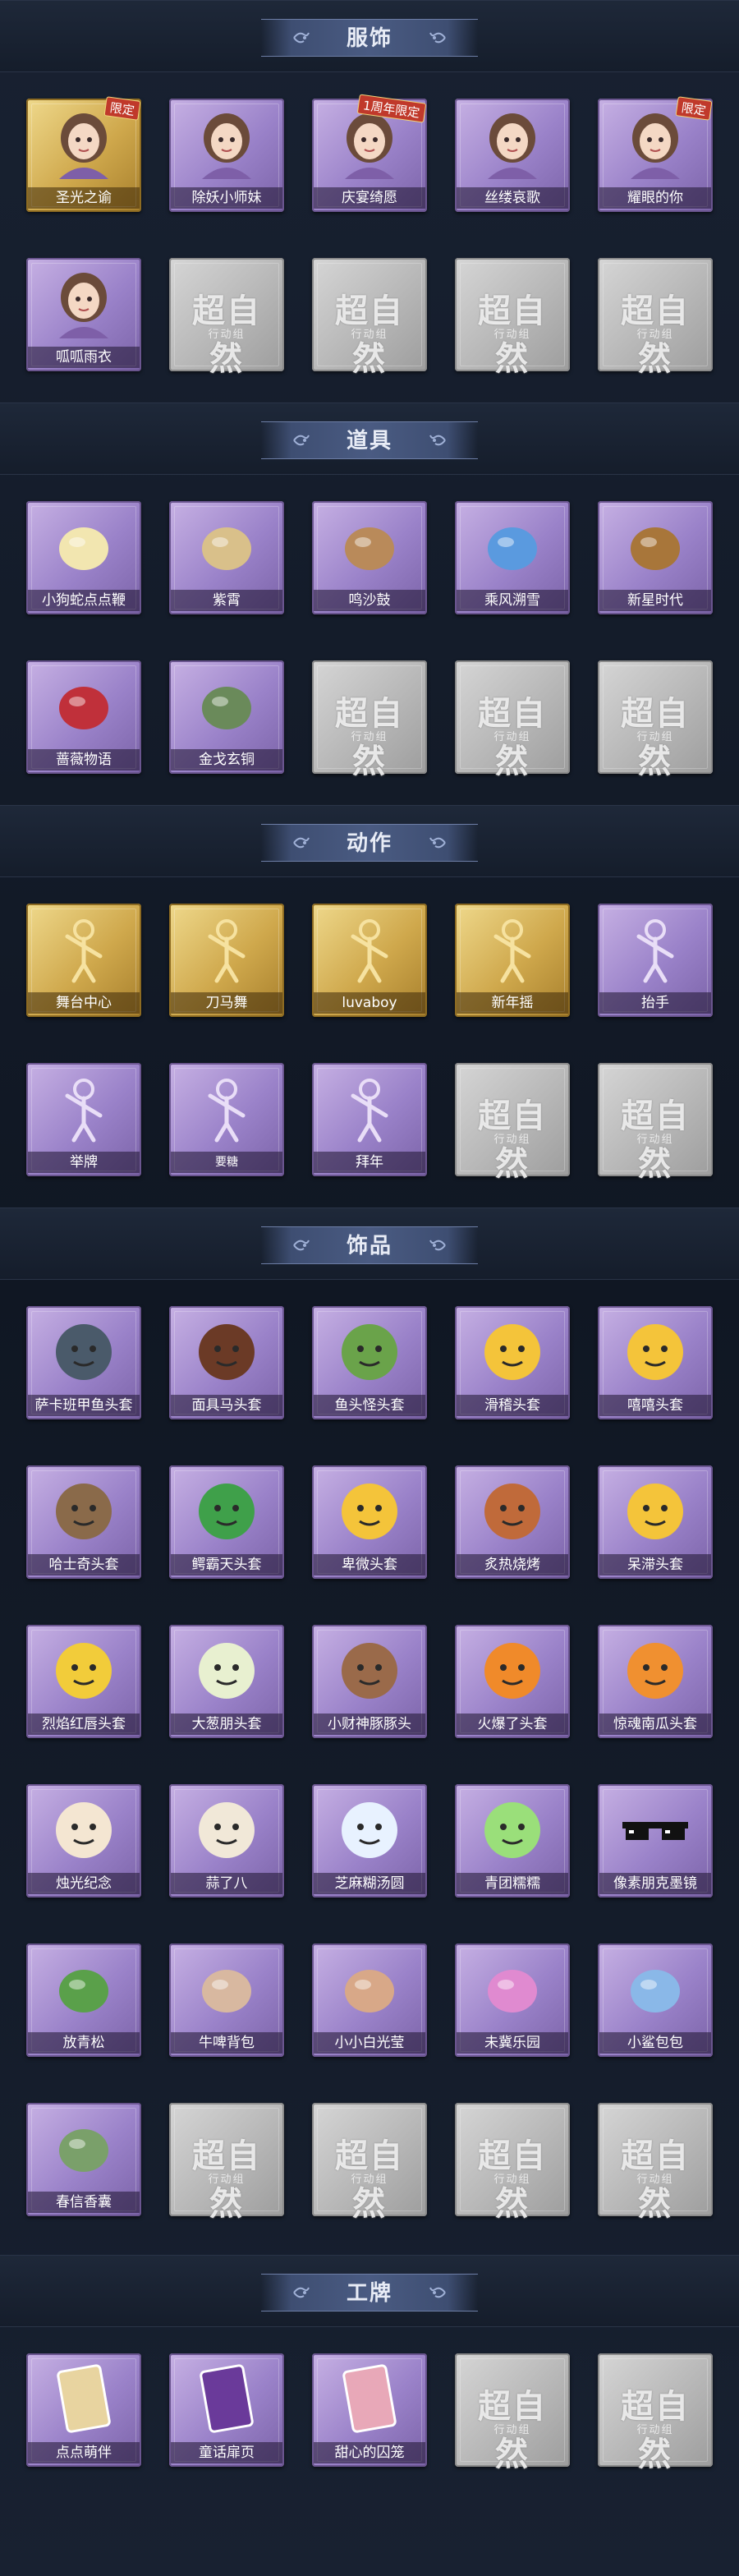 The width and height of the screenshot is (739, 2576). Describe the element at coordinates (512, 1724) in the screenshot. I see `item-name: 火爆了头套` at that location.